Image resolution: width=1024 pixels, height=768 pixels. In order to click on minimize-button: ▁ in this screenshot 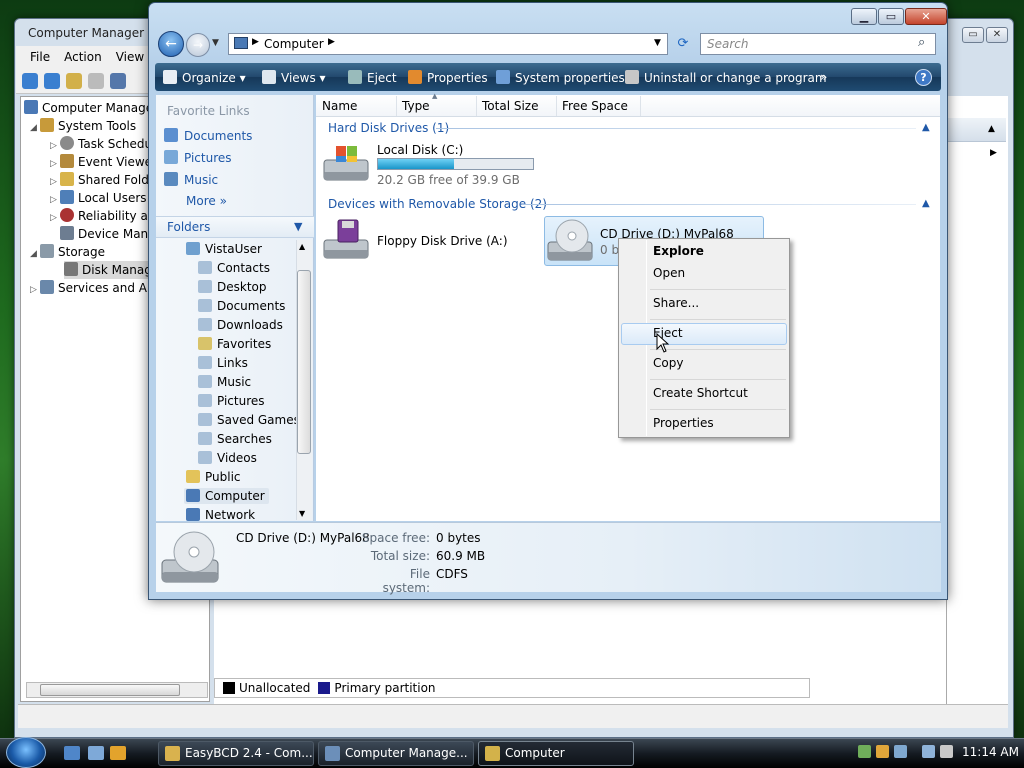, I will do `click(864, 16)`.